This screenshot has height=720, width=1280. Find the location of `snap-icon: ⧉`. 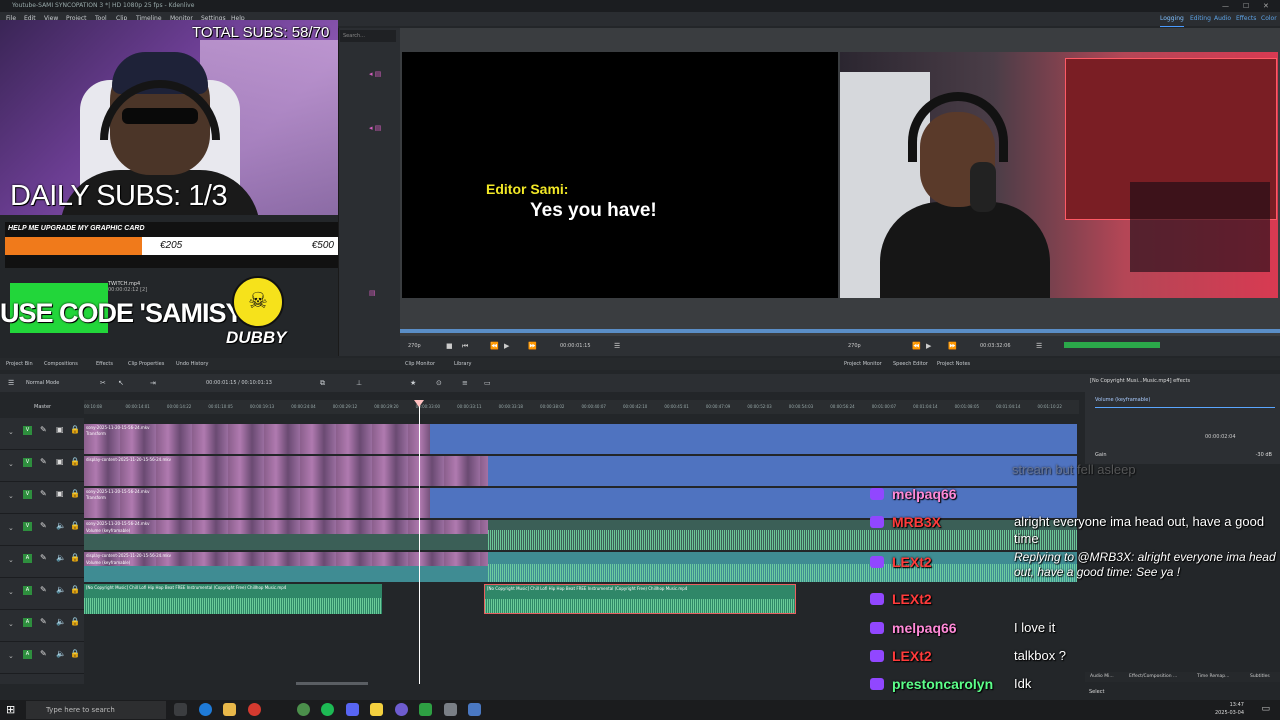

snap-icon: ⧉ is located at coordinates (322, 383).